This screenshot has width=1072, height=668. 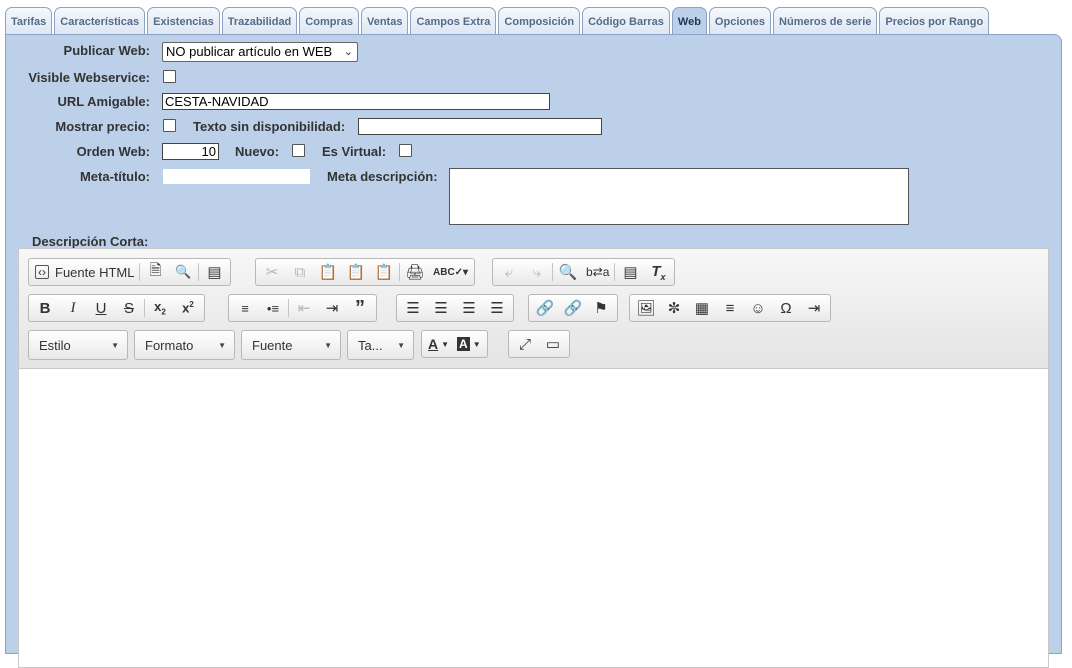 I want to click on subscript-icon: x2, so click(x=160, y=308).